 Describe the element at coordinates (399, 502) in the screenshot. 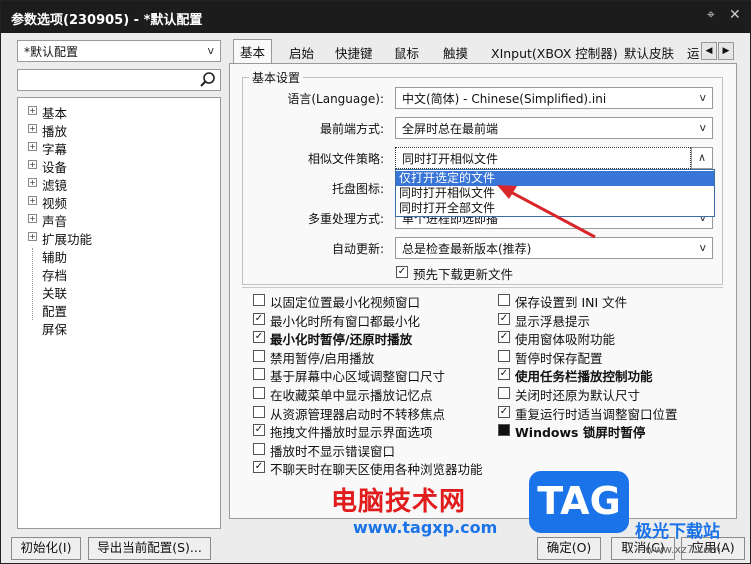

I see `watermark-site-name: 电脑技术网` at that location.